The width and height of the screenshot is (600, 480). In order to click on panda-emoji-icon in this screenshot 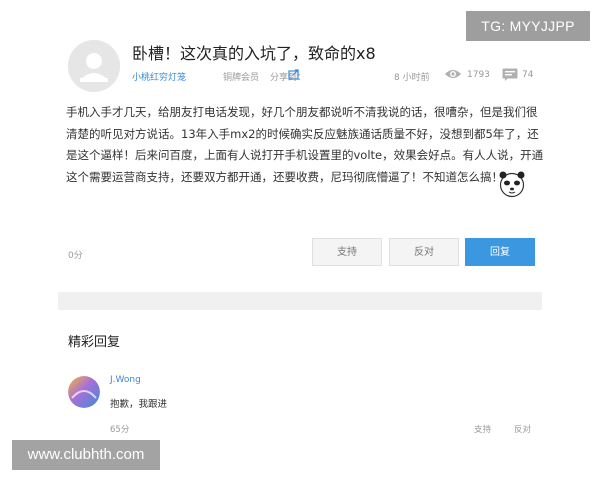, I will do `click(512, 184)`.